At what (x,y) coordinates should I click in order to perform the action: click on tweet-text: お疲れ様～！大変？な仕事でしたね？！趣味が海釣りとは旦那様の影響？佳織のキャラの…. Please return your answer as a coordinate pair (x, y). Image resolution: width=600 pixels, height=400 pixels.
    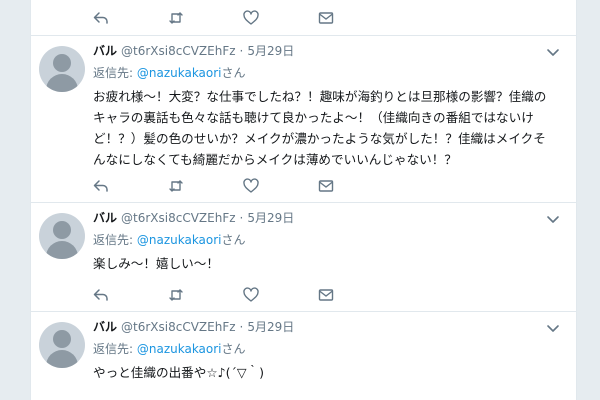
    Looking at the image, I should click on (320, 128).